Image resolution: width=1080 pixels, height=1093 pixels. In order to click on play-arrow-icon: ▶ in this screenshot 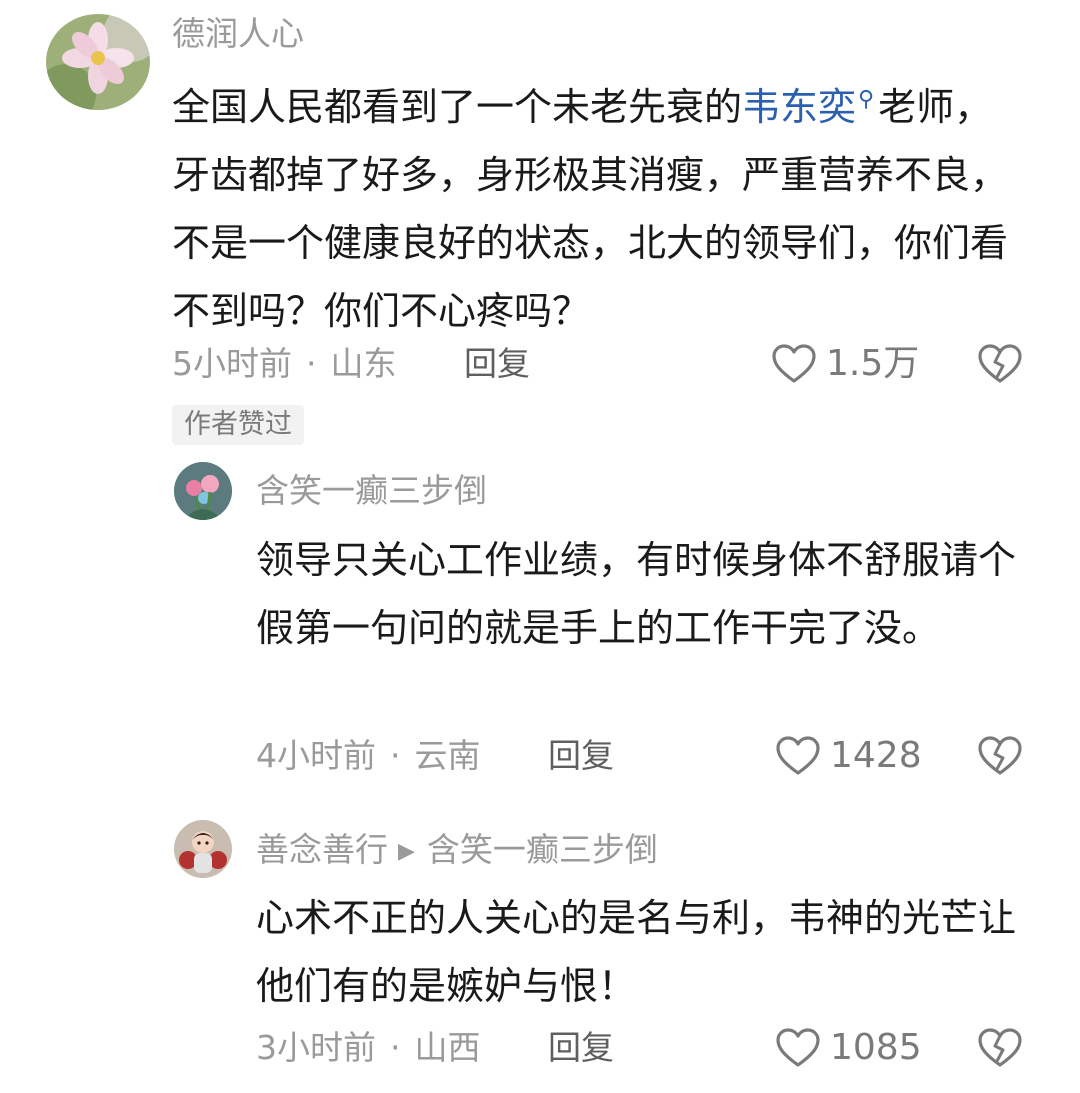, I will do `click(406, 851)`.